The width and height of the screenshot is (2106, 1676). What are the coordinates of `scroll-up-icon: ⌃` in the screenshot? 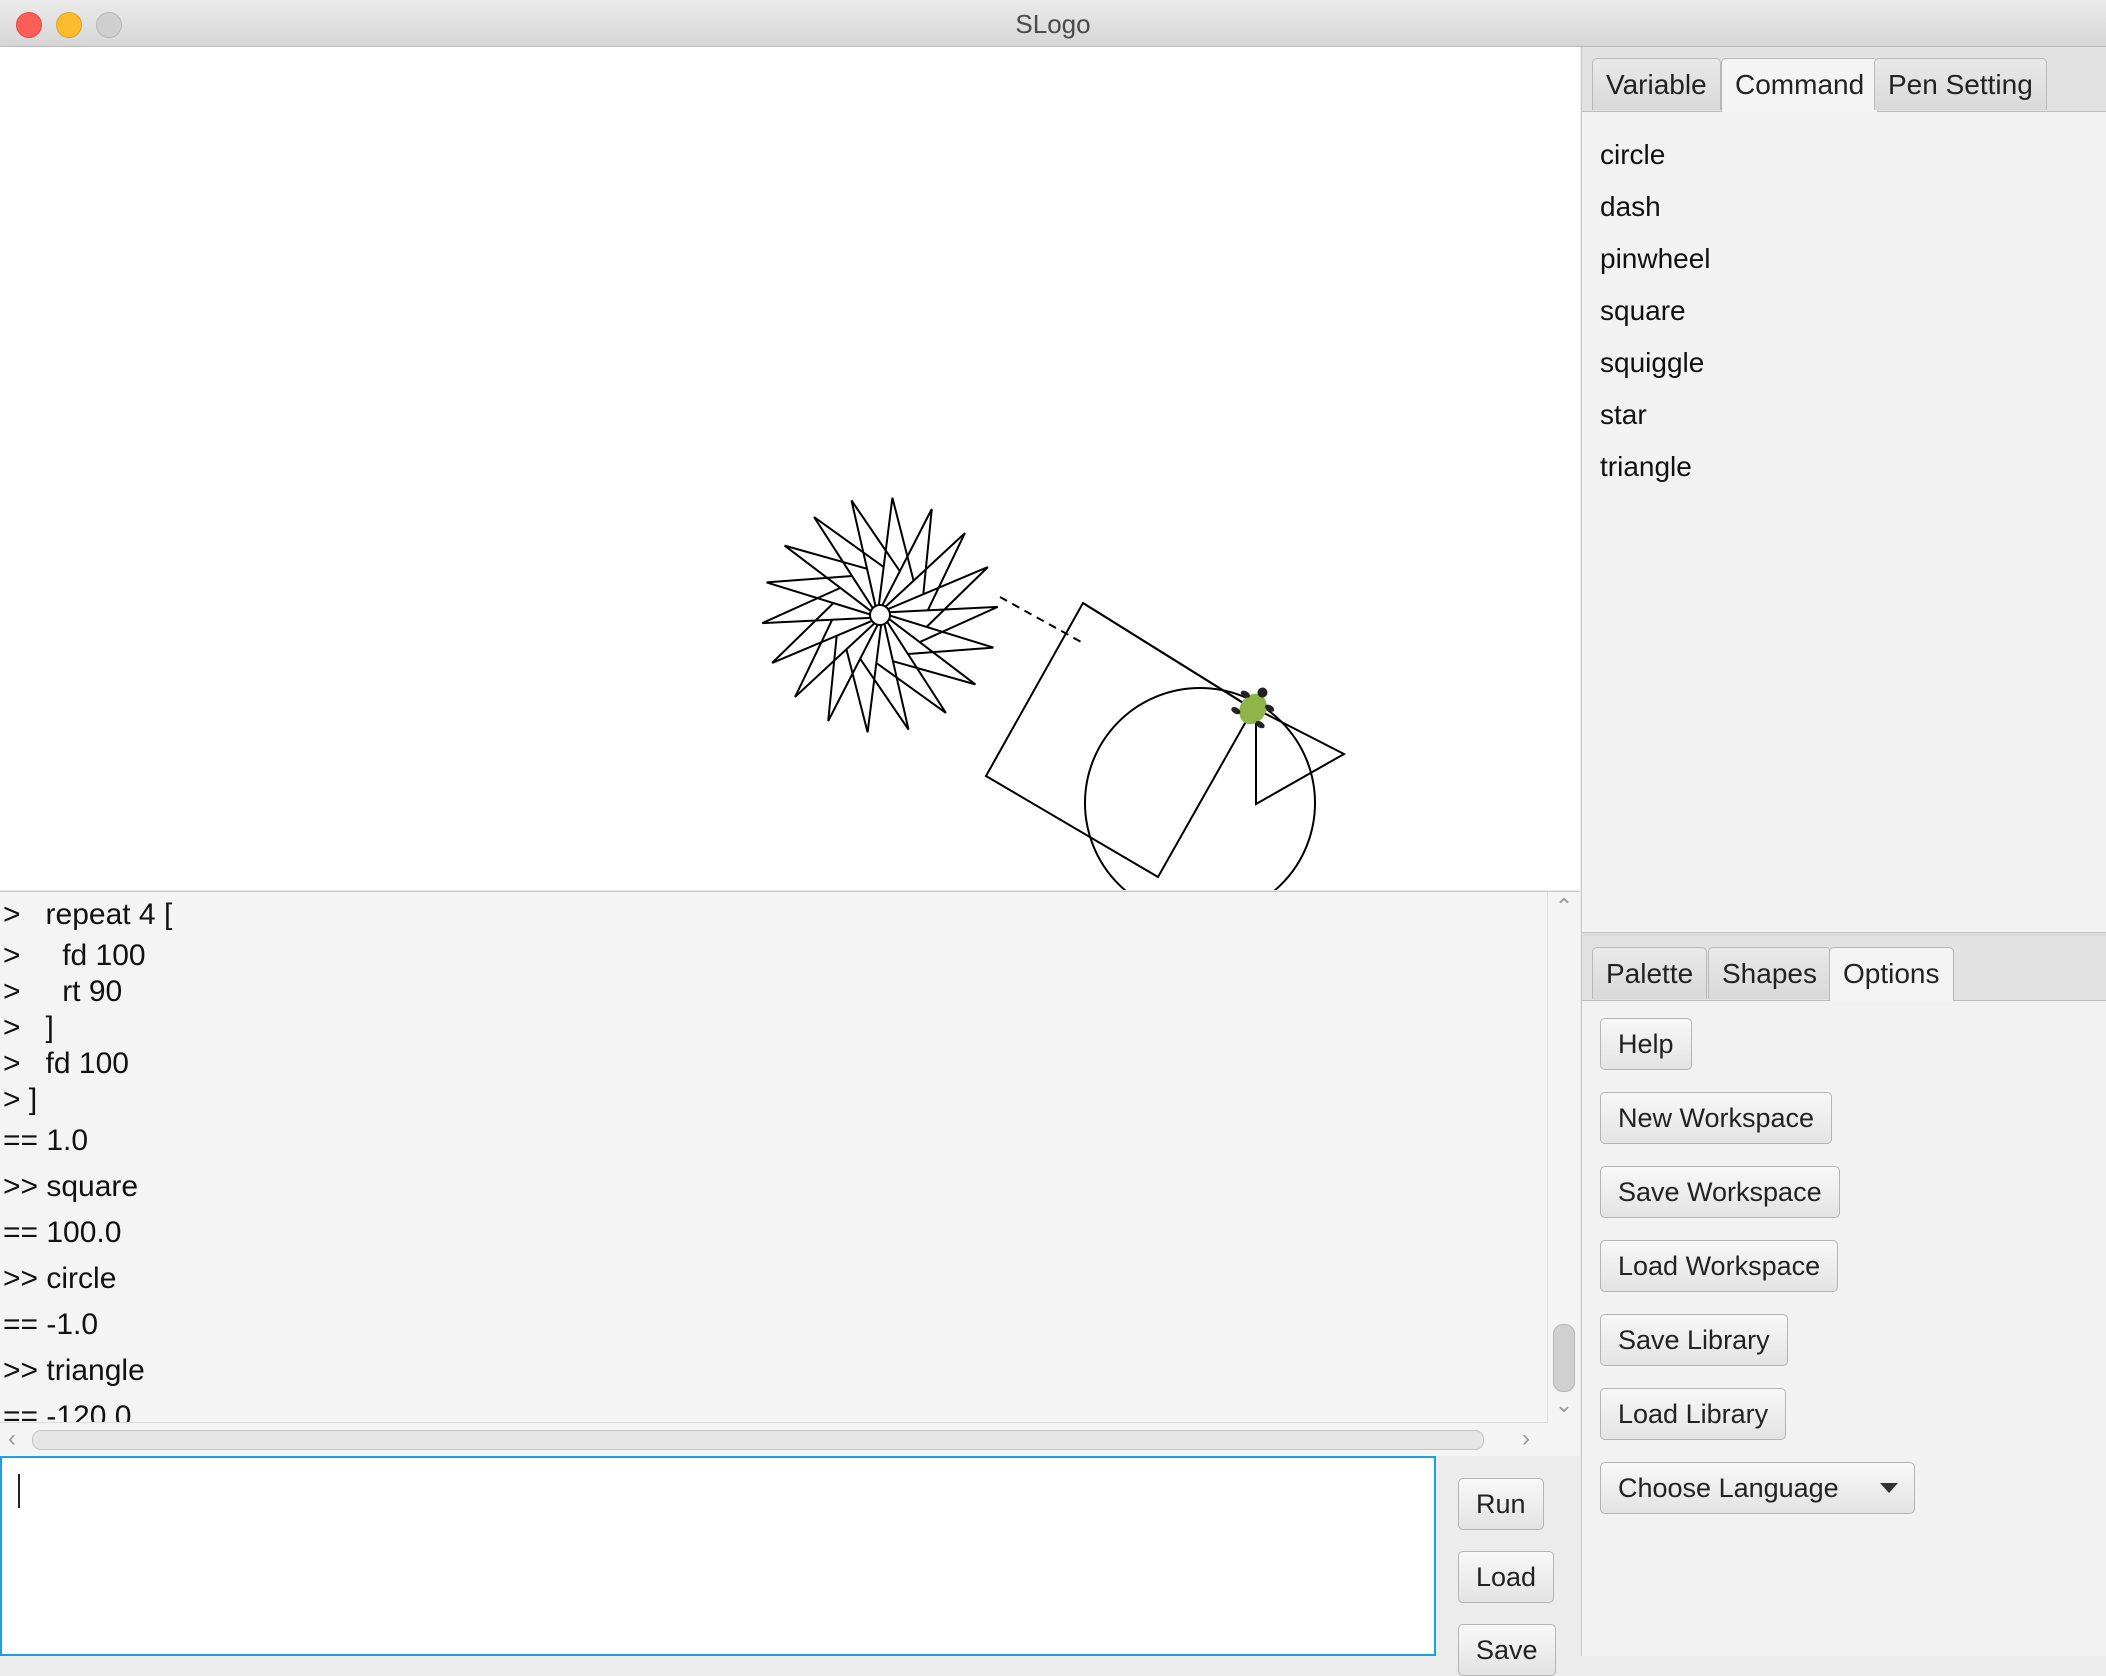 It's located at (1564, 907).